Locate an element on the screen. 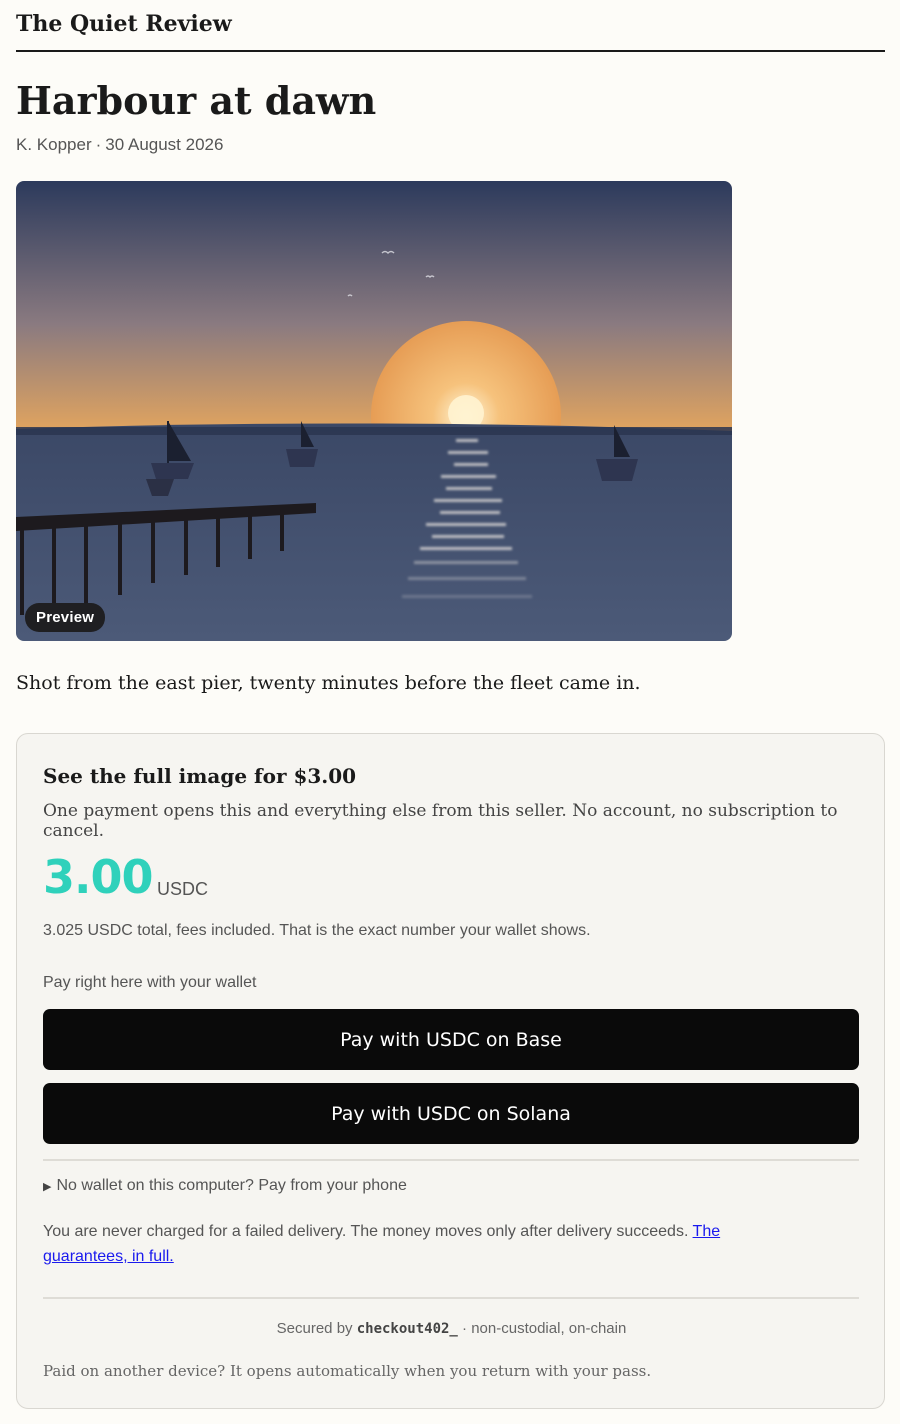 The height and width of the screenshot is (1424, 900). paywall-heading: See the full image for $3.00 is located at coordinates (200, 776).